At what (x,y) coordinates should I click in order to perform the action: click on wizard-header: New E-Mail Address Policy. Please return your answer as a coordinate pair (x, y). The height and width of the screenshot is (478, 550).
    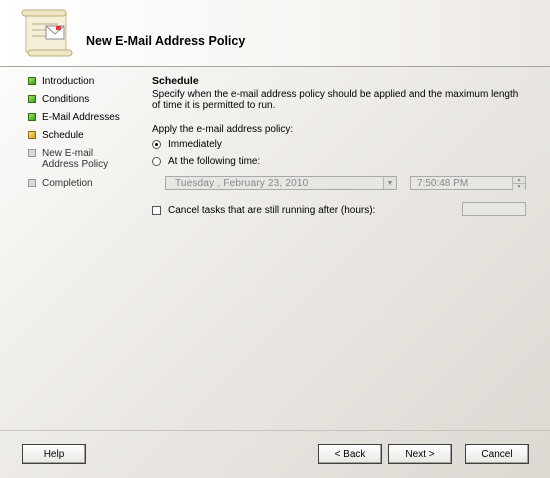
    Looking at the image, I should click on (275, 33).